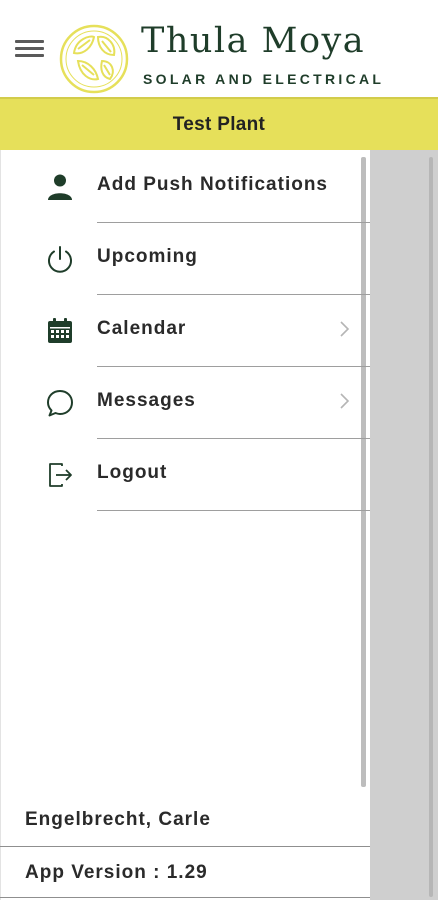 Image resolution: width=438 pixels, height=900 pixels. I want to click on app-version: App Version : 1.29, so click(116, 872).